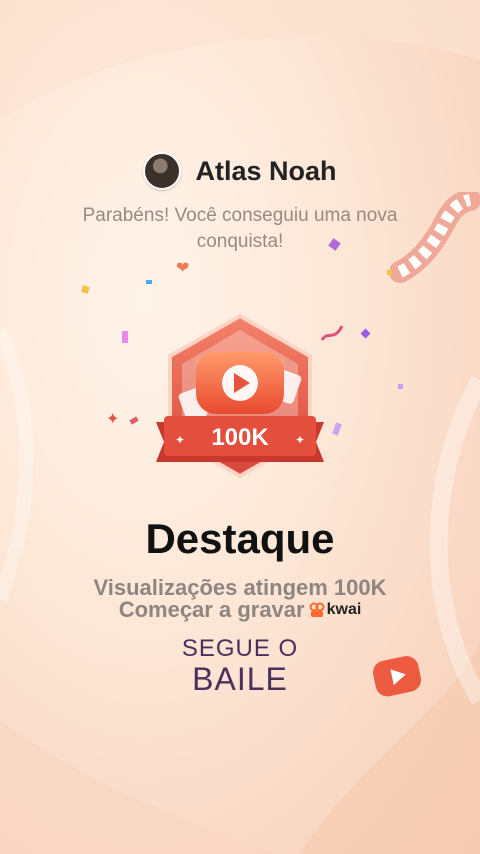  What do you see at coordinates (317, 609) in the screenshot?
I see `kwai-logo-icon` at bounding box center [317, 609].